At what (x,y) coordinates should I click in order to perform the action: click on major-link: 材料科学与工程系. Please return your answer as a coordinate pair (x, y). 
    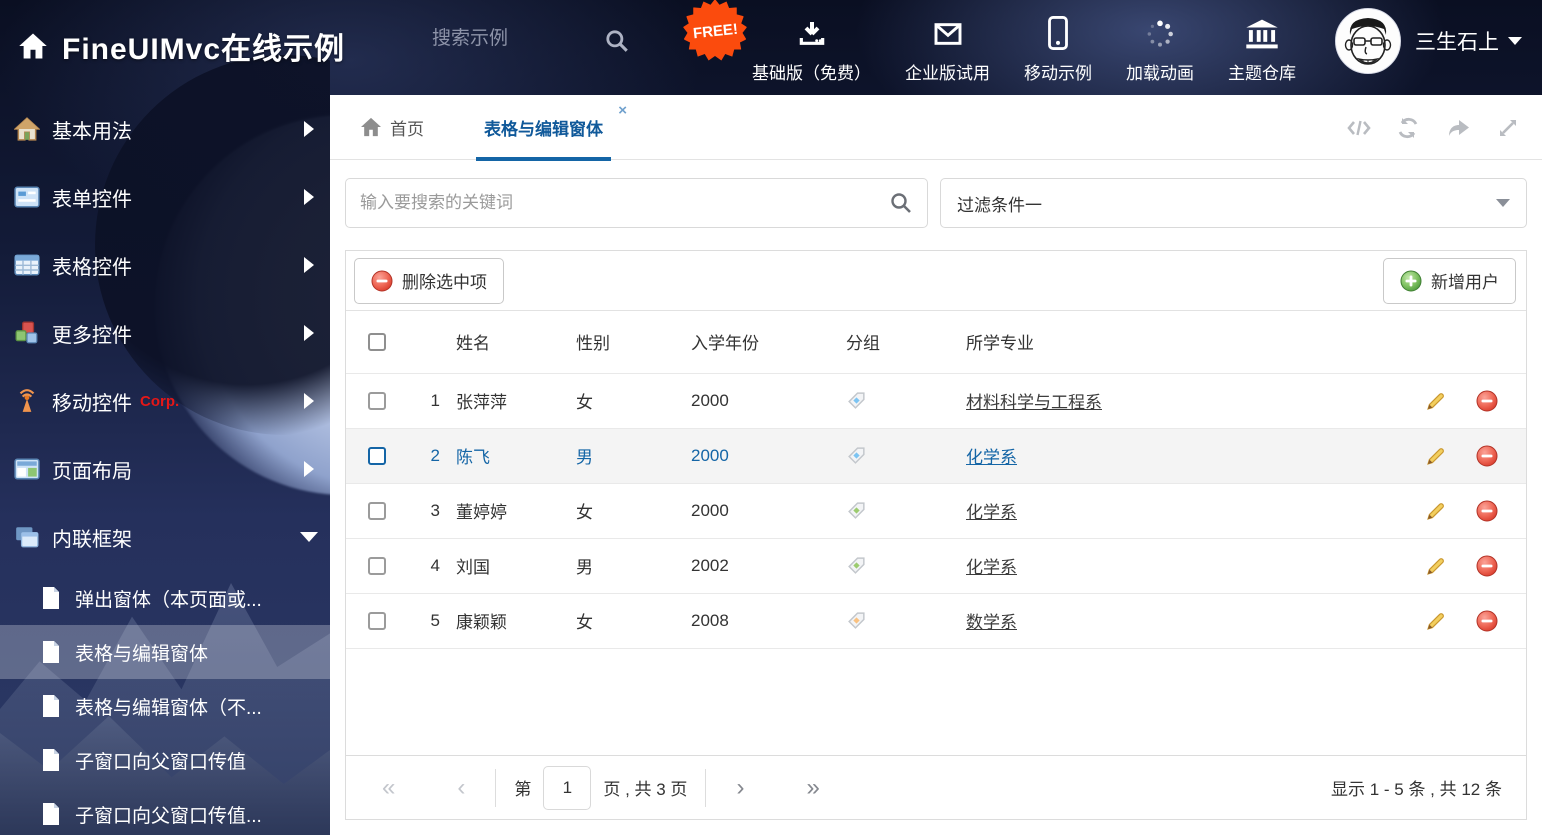
    Looking at the image, I should click on (1034, 402).